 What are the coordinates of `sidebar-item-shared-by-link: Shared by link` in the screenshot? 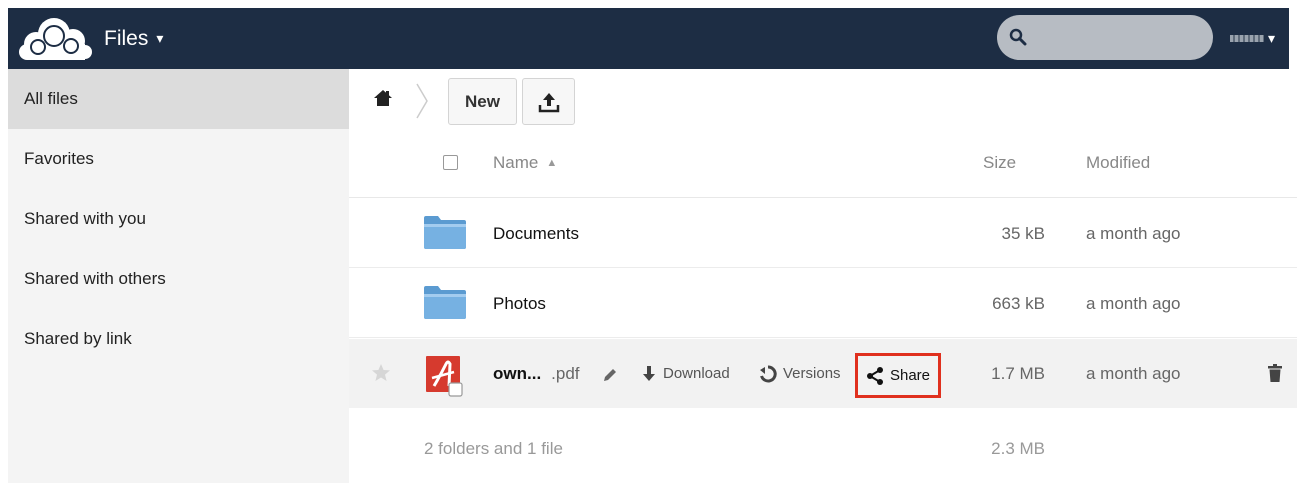 It's located at (178, 339).